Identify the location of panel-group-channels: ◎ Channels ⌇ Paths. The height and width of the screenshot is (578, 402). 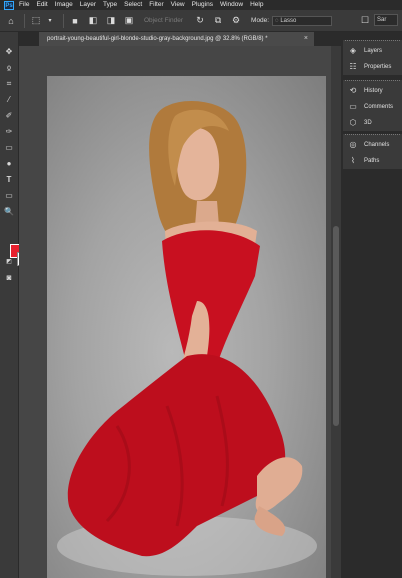
(372, 151).